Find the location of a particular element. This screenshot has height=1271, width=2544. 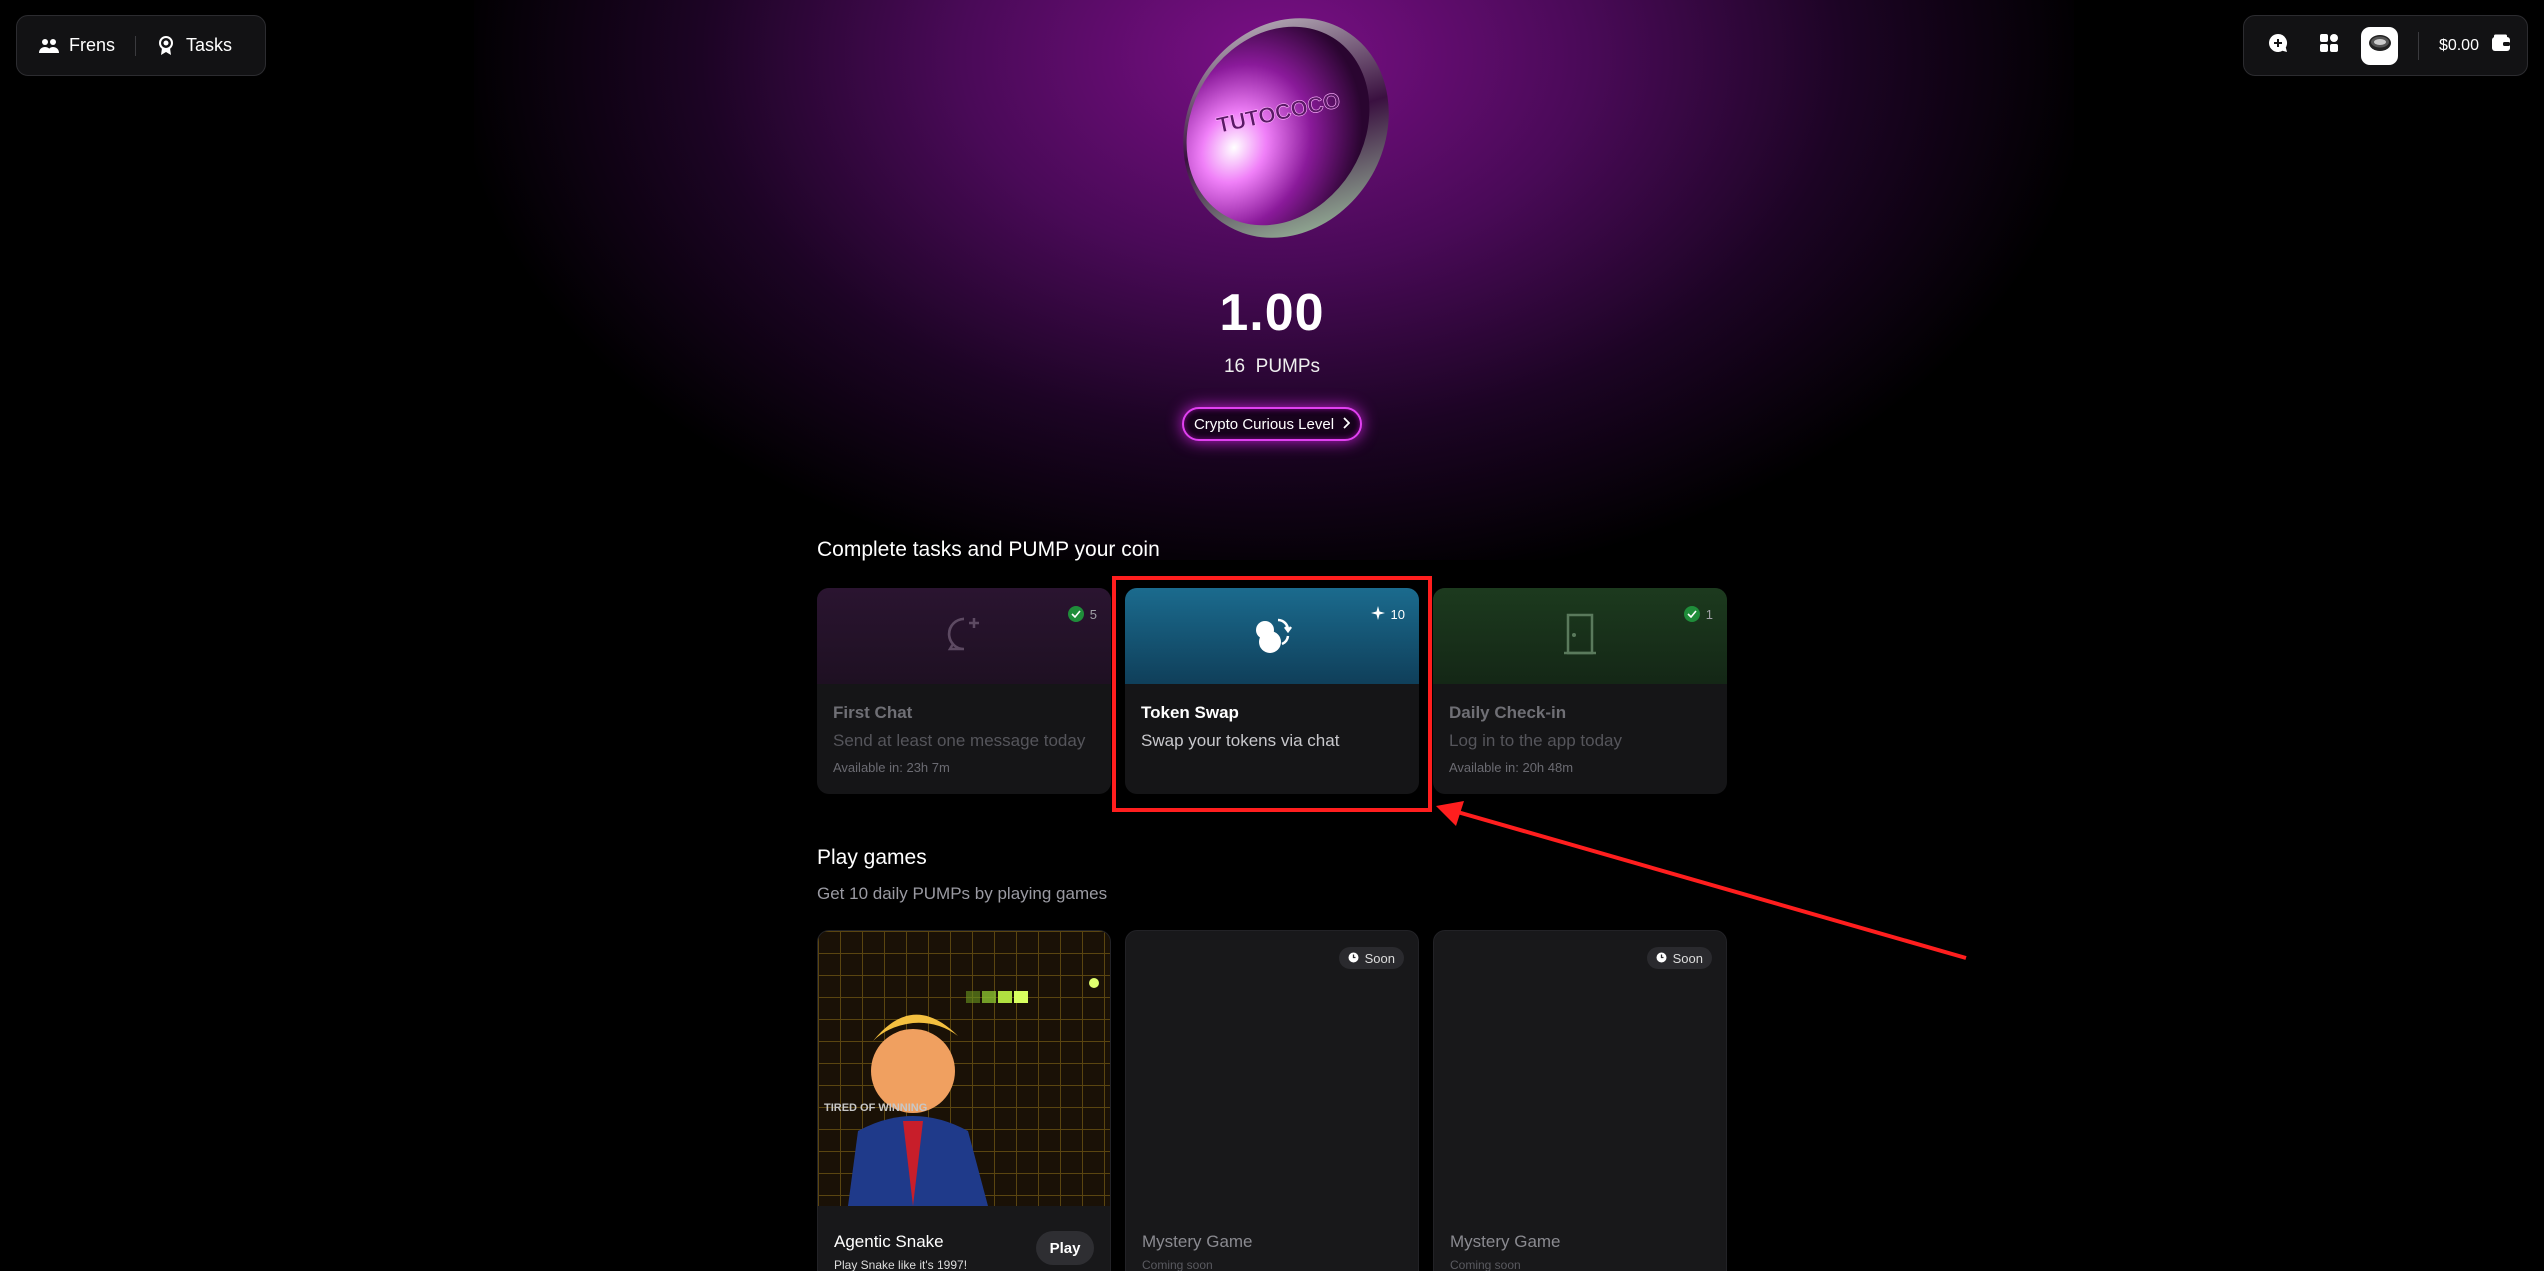

level-label: Crypto Curious Level is located at coordinates (1264, 424).